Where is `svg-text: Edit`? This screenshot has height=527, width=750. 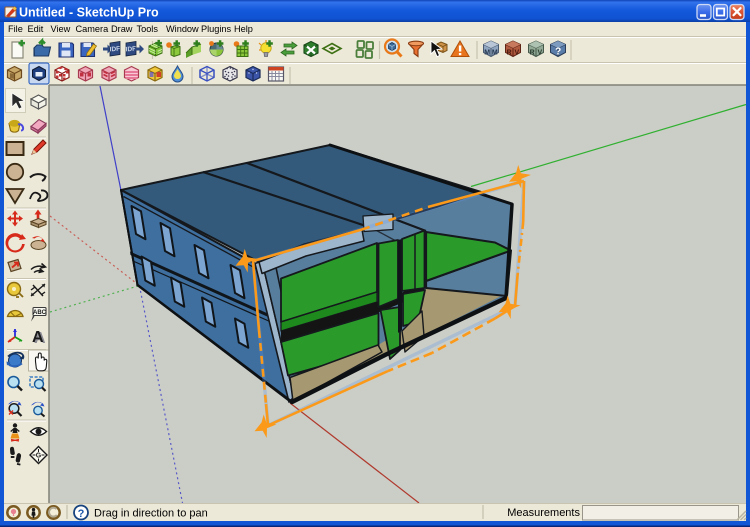 svg-text: Edit is located at coordinates (36, 29).